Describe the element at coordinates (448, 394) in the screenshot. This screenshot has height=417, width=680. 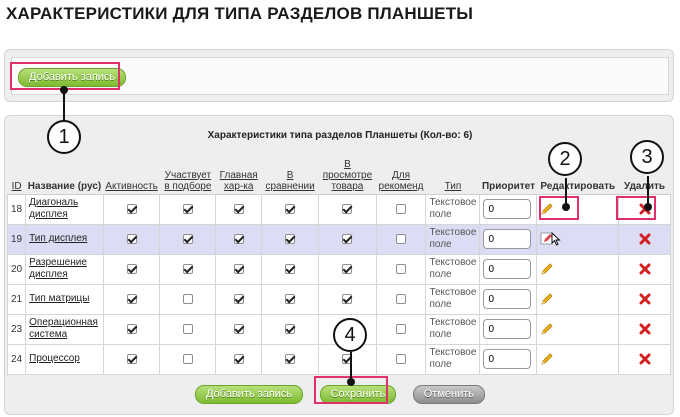
I see `cancel-button: Отменить` at that location.